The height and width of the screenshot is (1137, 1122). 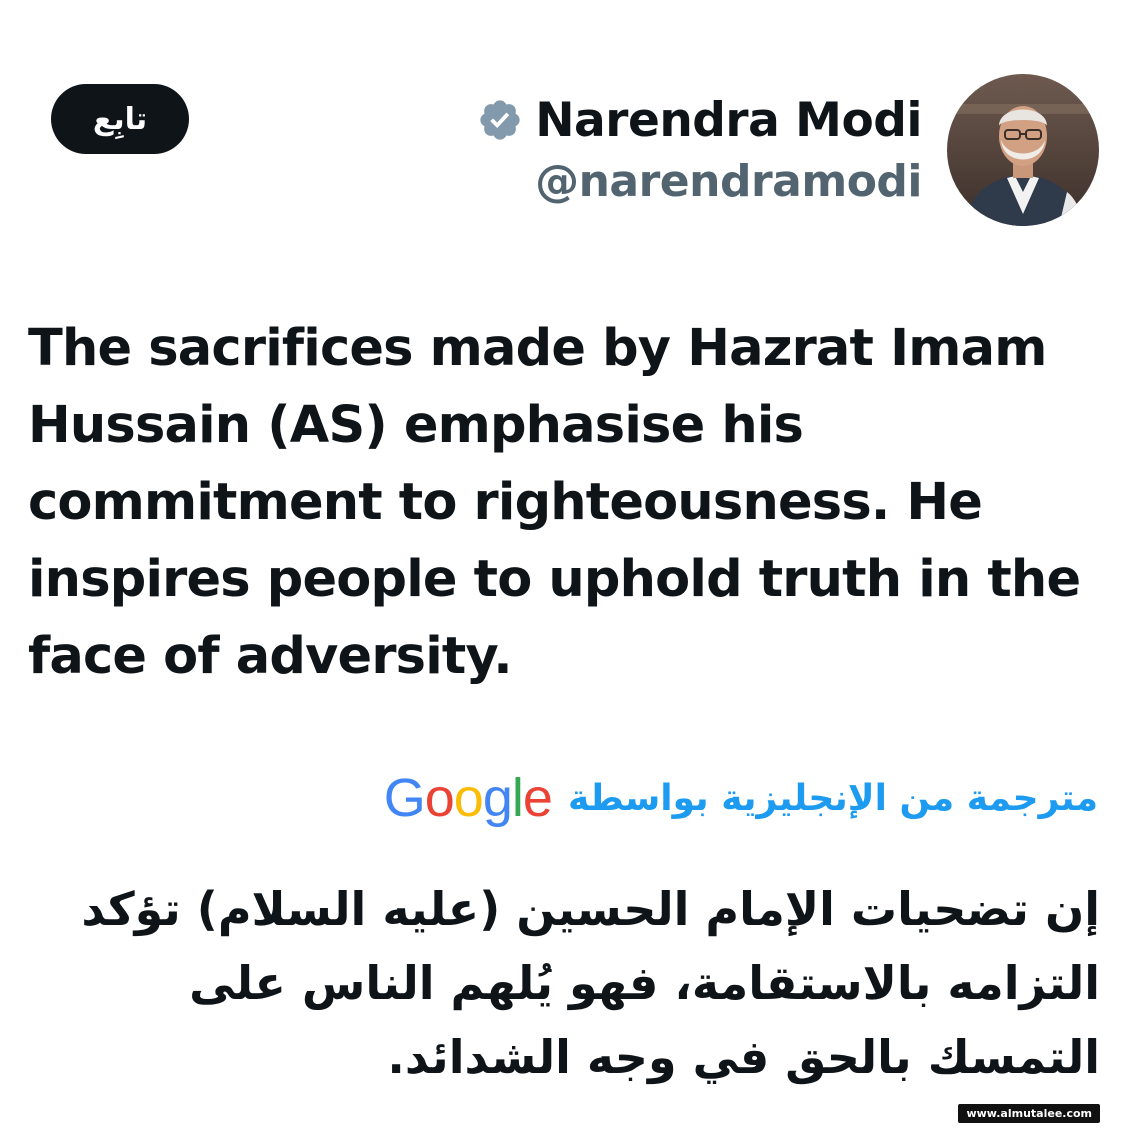 I want to click on author-handle: @narendramodi, so click(x=699, y=181).